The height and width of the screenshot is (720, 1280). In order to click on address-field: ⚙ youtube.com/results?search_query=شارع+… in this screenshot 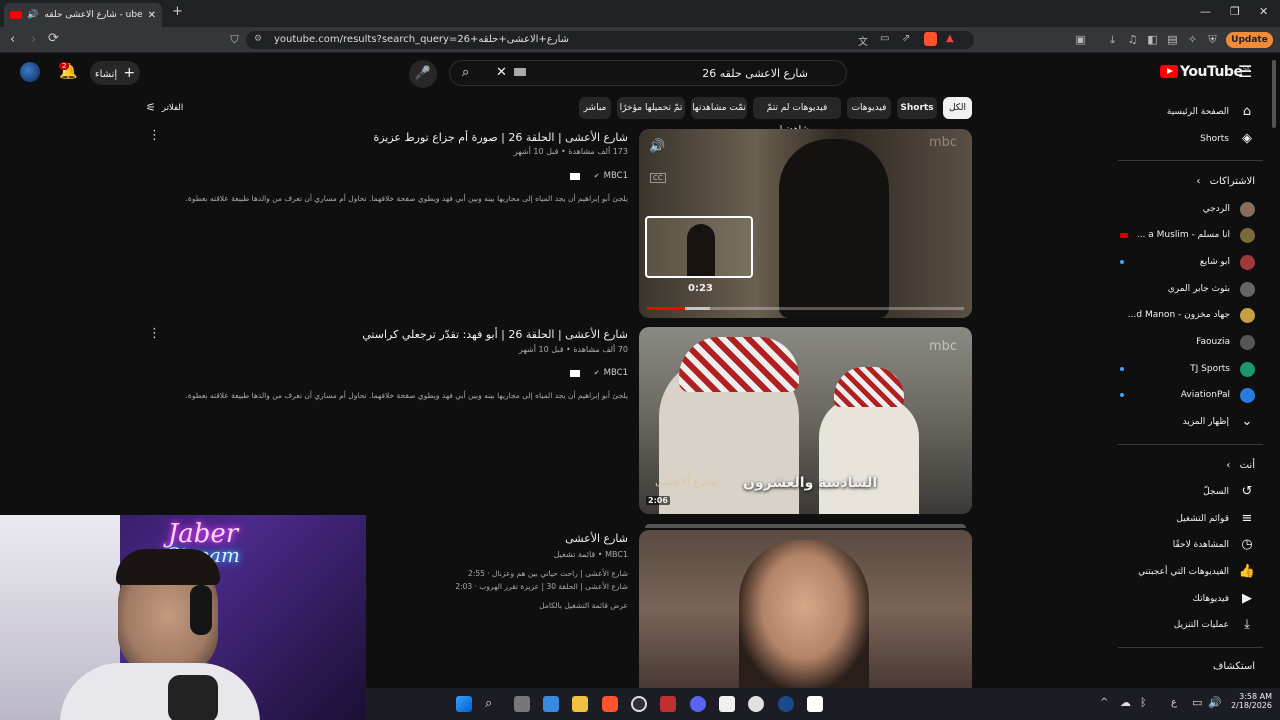, I will do `click(610, 40)`.